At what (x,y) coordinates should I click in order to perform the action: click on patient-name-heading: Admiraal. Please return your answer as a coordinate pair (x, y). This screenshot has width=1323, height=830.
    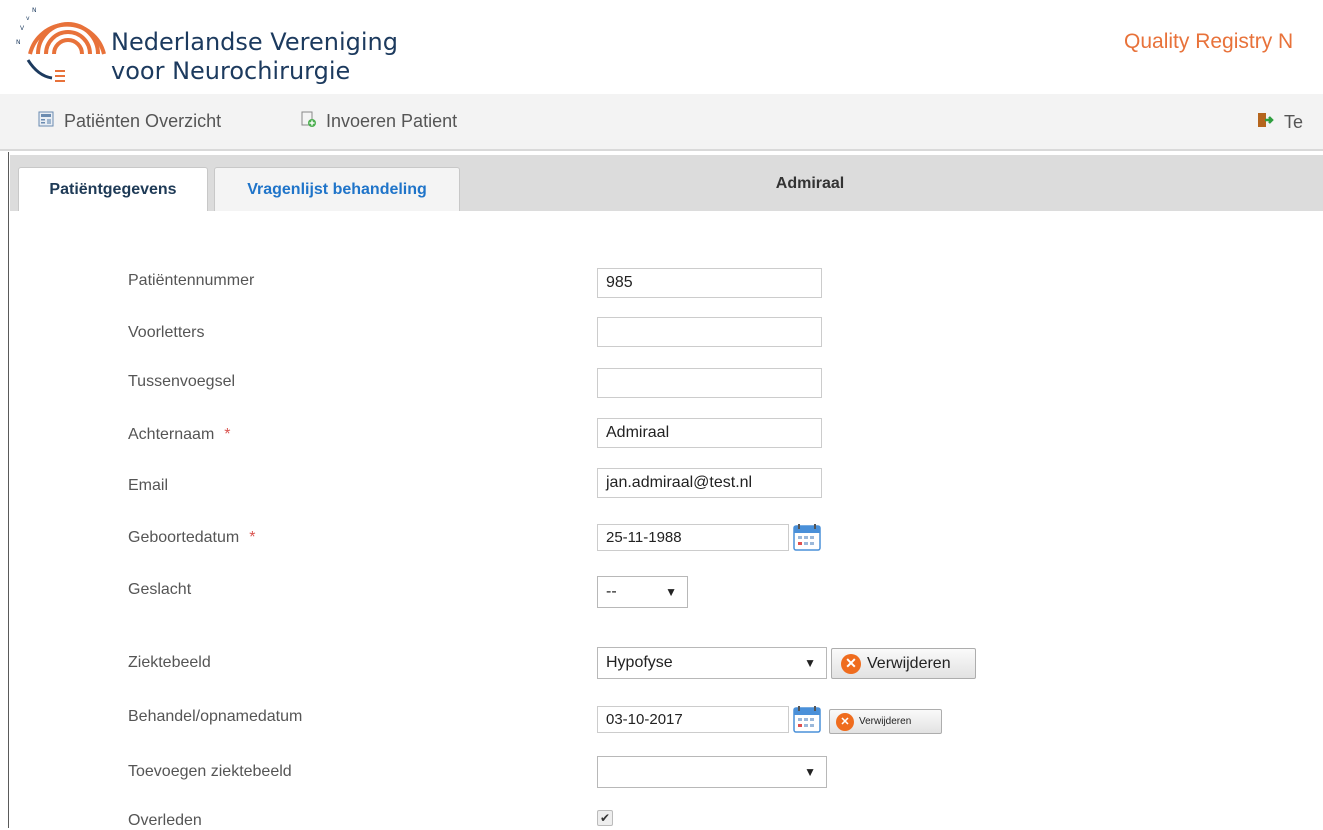
    Looking at the image, I should click on (810, 183).